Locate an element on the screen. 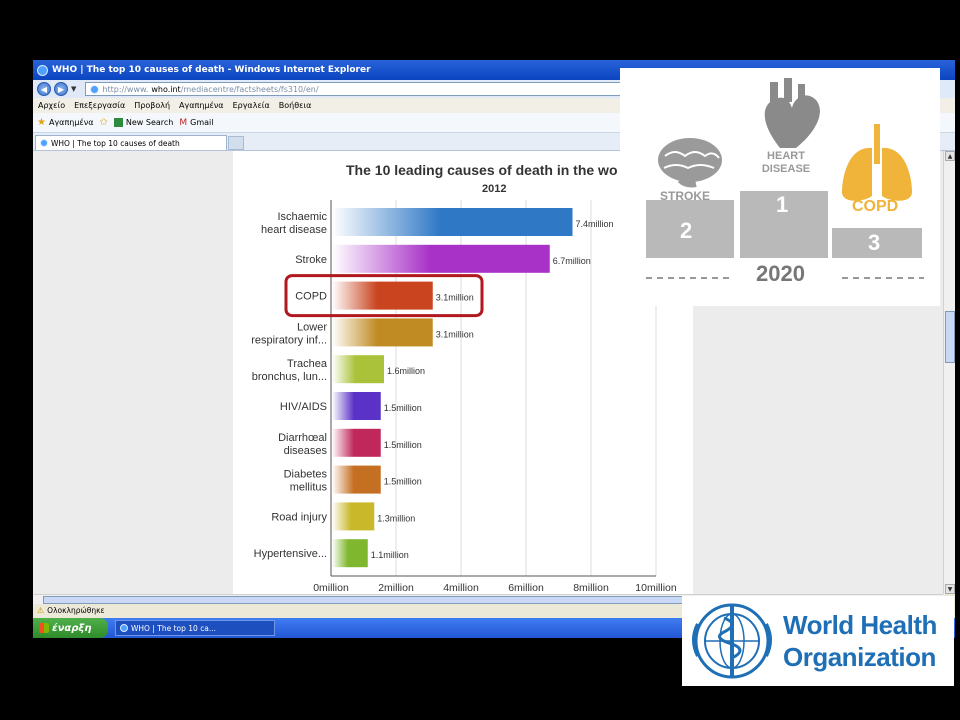 This screenshot has width=960, height=720. who-logo: World Health Organization is located at coordinates (818, 641).